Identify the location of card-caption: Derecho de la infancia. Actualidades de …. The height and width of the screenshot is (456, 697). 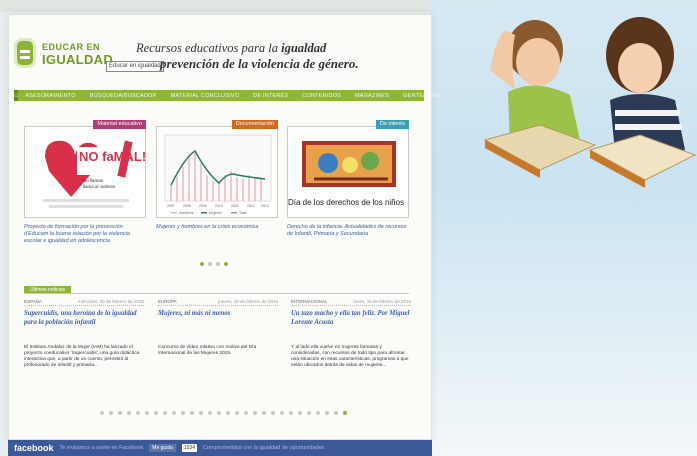
(348, 231).